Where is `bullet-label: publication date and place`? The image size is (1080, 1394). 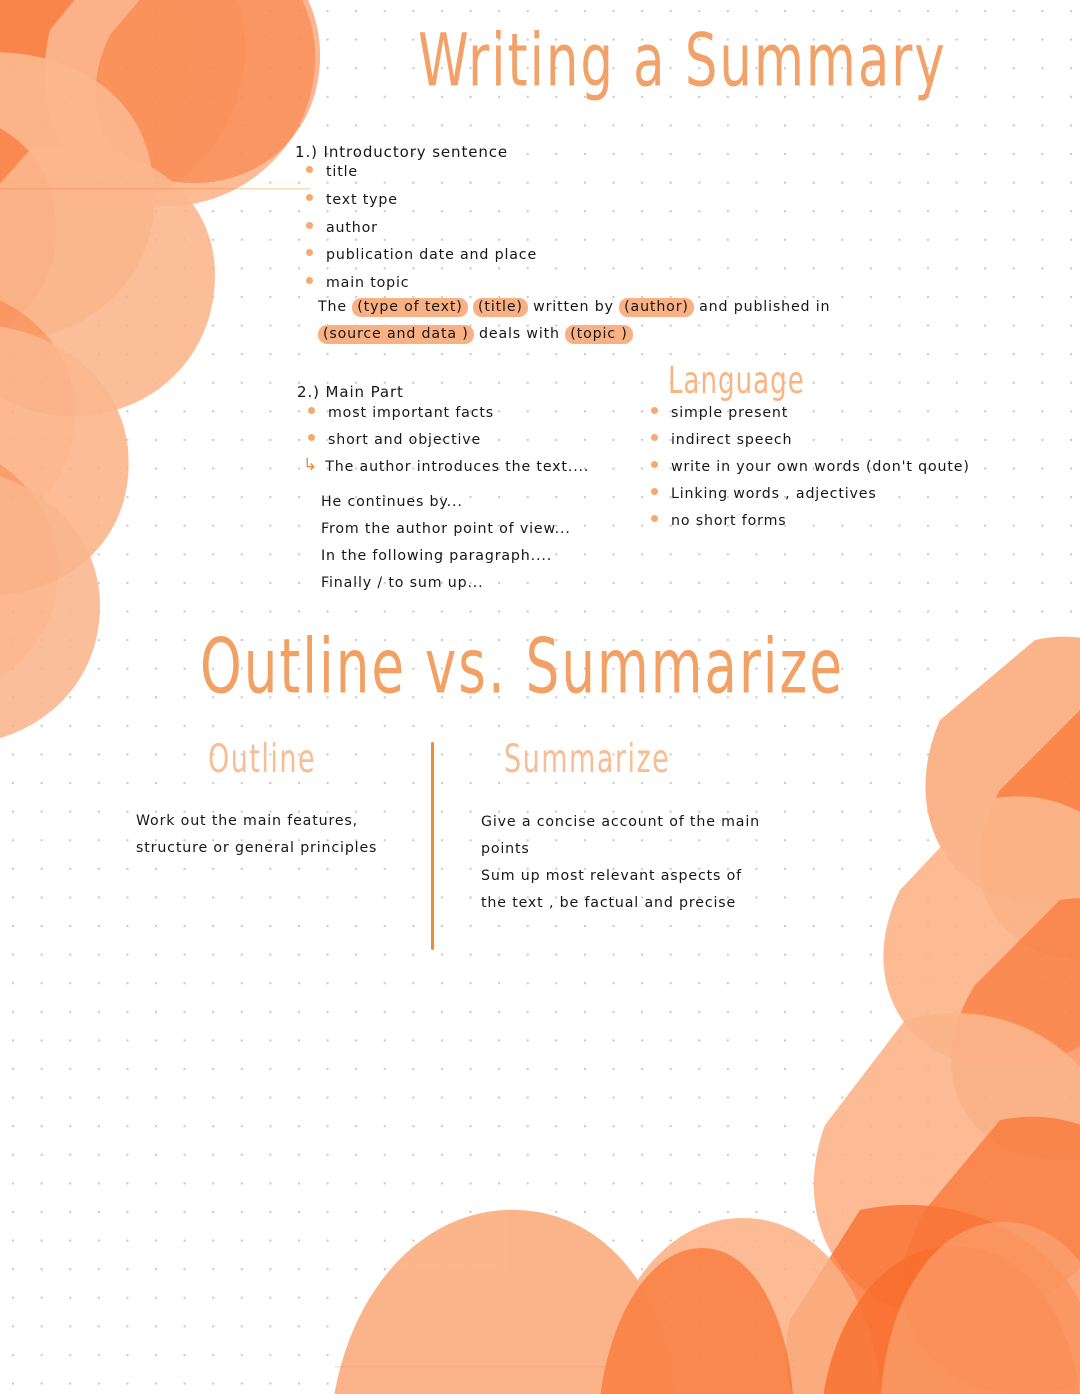 bullet-label: publication date and place is located at coordinates (432, 255).